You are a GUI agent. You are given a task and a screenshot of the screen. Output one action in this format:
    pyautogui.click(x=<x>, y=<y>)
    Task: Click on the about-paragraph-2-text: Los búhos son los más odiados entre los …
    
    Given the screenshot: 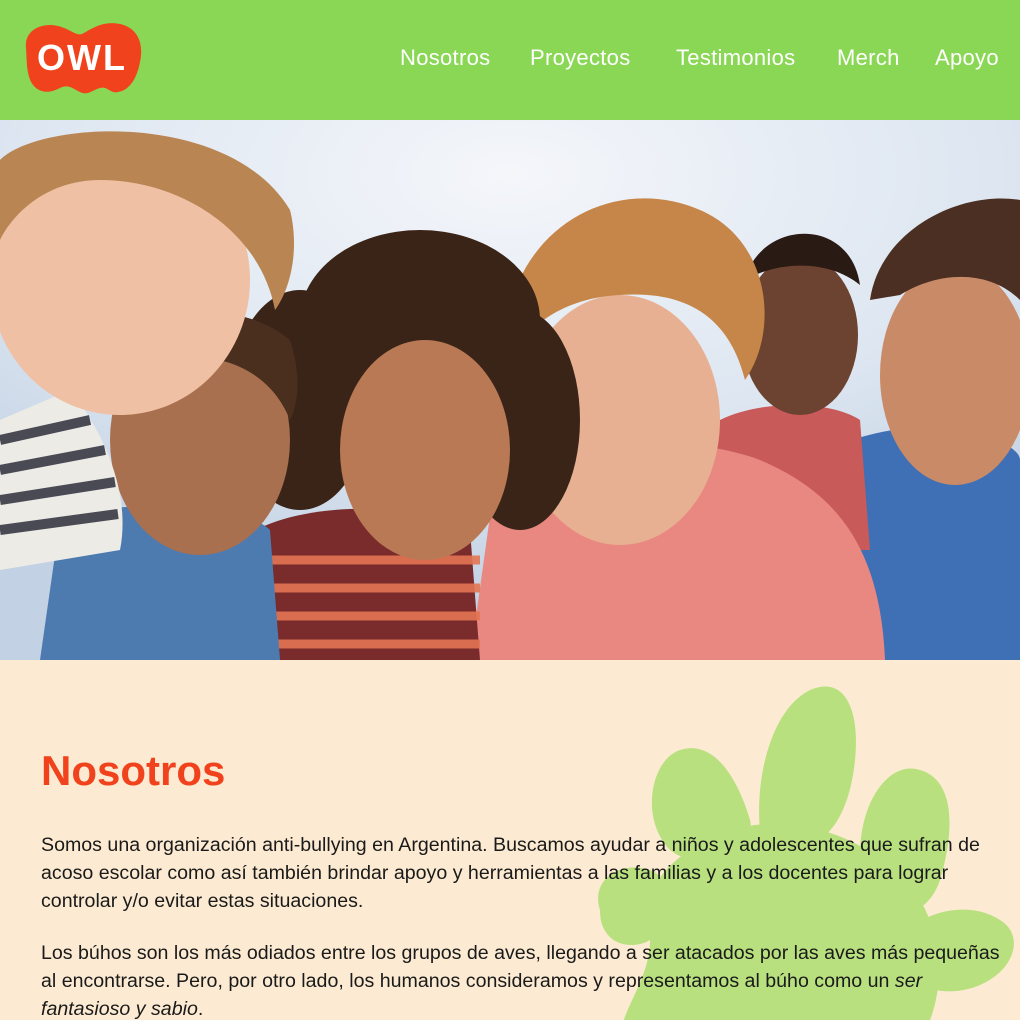 What is the action you would take?
    pyautogui.click(x=520, y=967)
    